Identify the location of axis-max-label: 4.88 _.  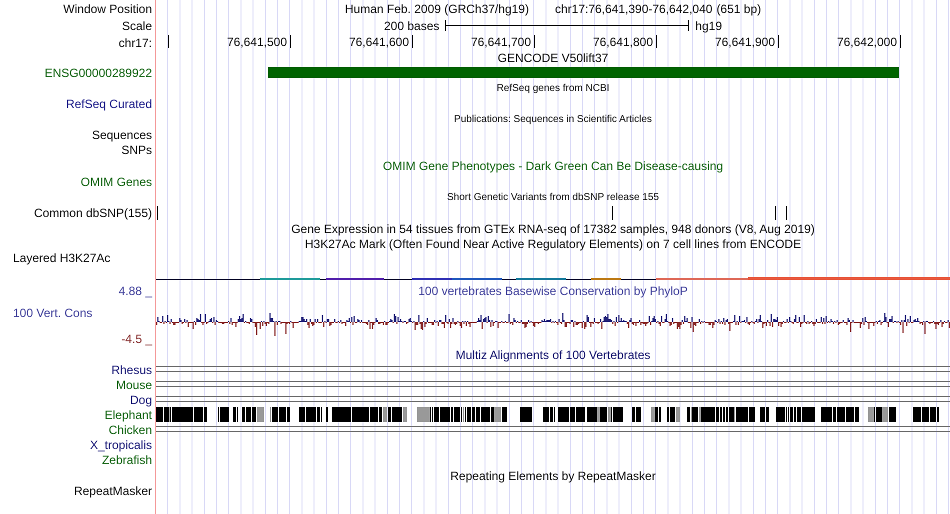
(135, 291).